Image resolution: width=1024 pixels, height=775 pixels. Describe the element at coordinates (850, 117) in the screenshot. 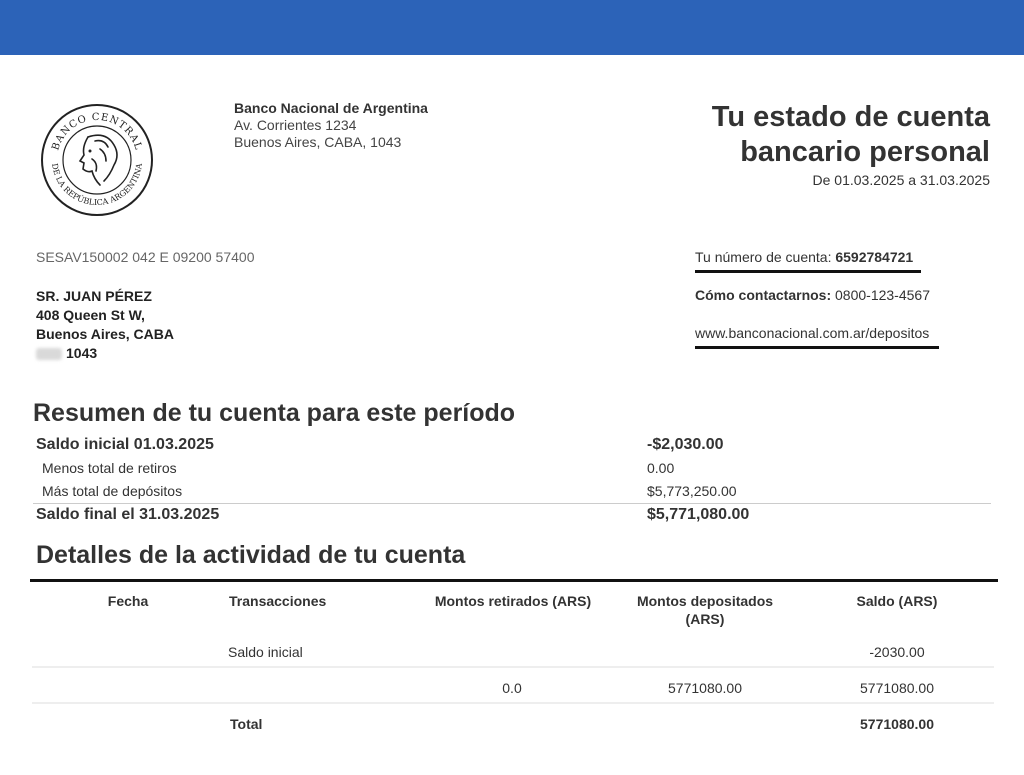

I see `statement-title-line1: Tu estado de cuenta` at that location.